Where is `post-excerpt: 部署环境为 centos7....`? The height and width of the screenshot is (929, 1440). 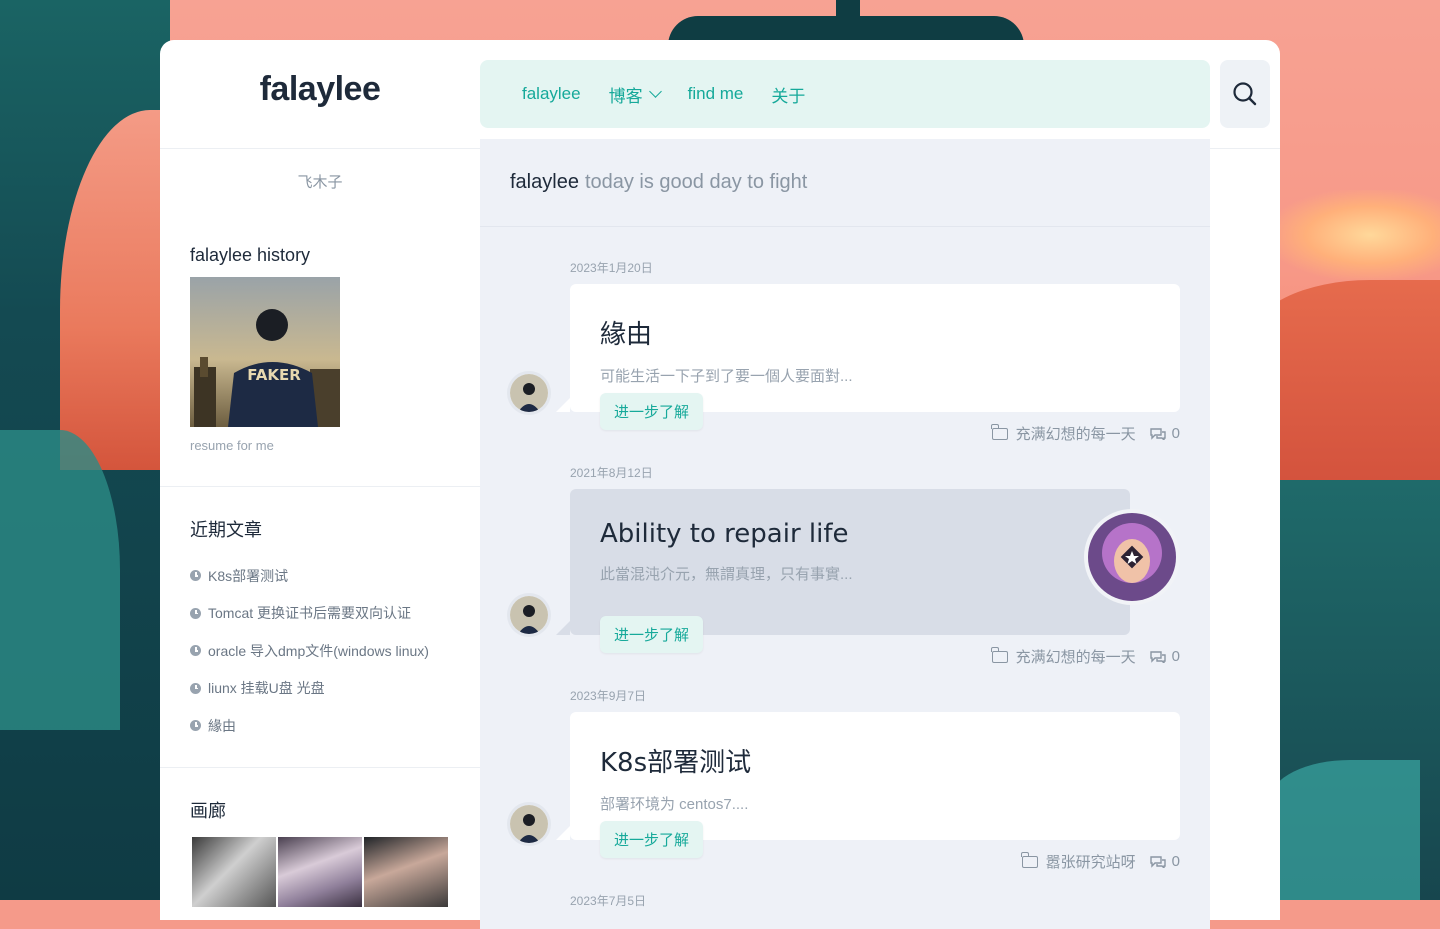
post-excerpt: 部署环境为 centos7.... is located at coordinates (674, 804).